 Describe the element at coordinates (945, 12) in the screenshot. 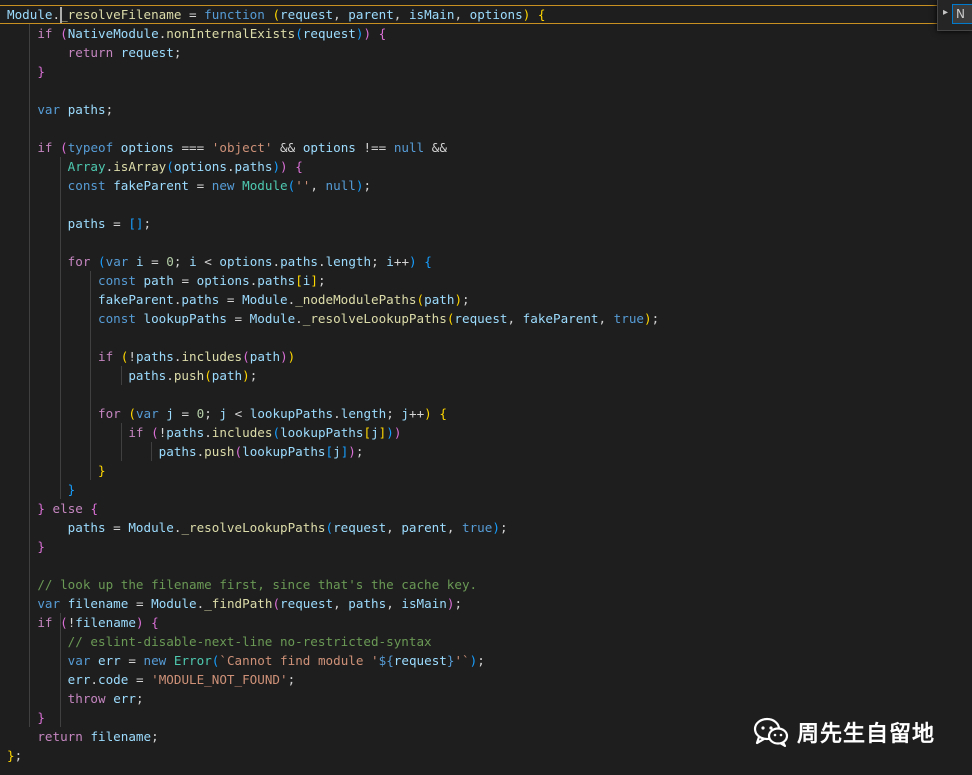

I see `chevron-right-icon: ▸` at that location.